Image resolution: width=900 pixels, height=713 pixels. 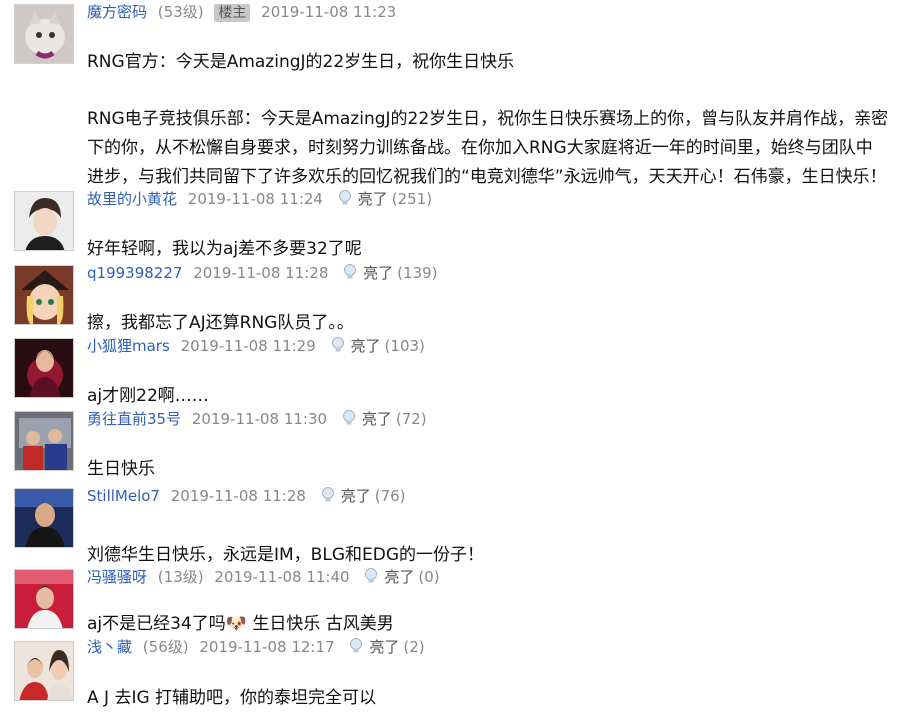 I want to click on reply-text: 好年轻啊，我以为aj差不多要32了呢, so click(x=224, y=249).